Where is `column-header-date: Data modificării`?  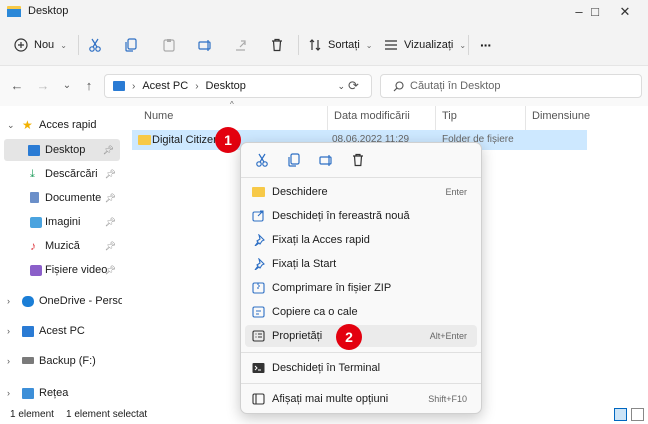 column-header-date: Data modificării is located at coordinates (382, 118).